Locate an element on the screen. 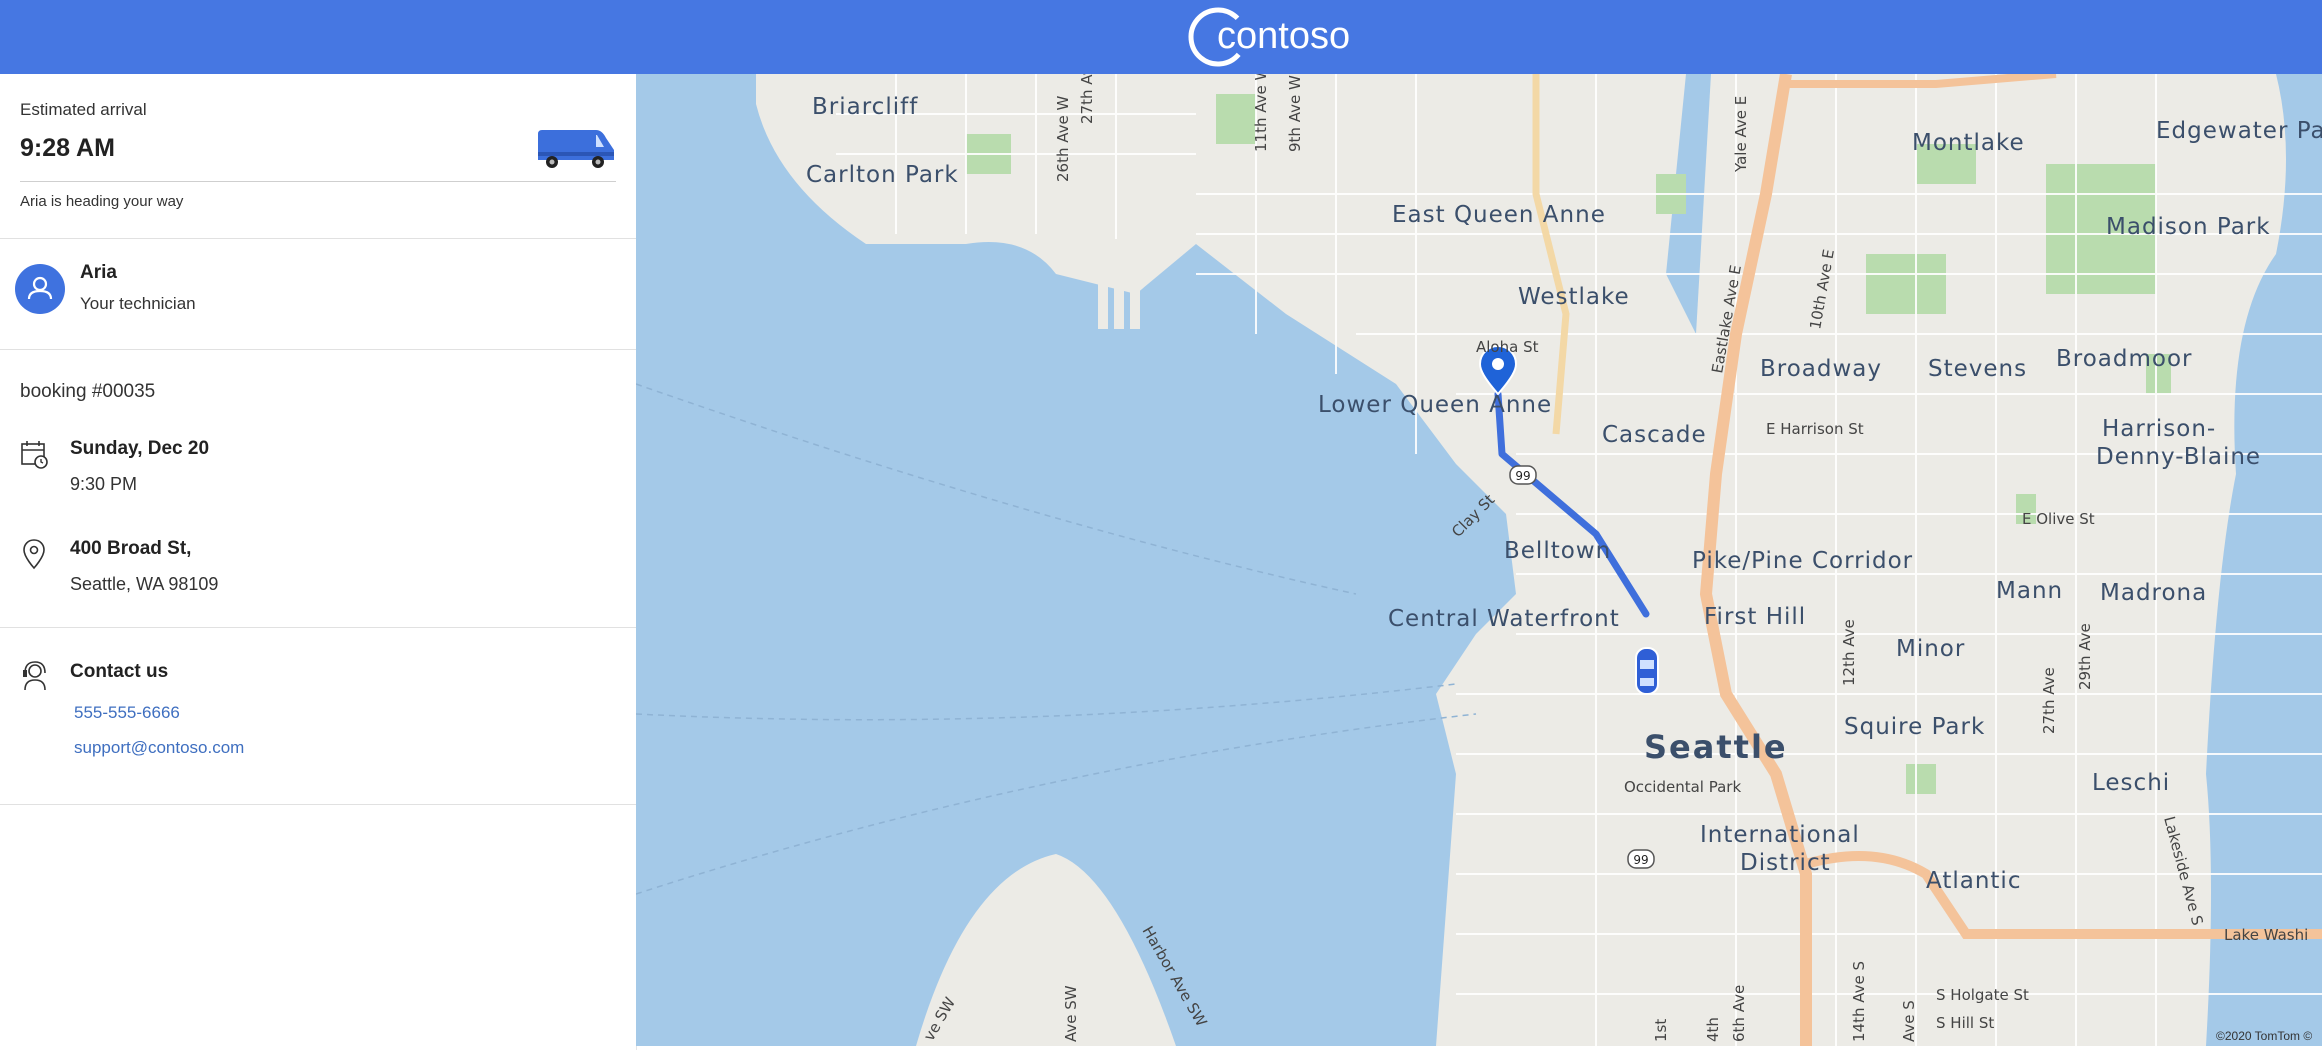  street-label: Yale Ave E is located at coordinates (1741, 134).